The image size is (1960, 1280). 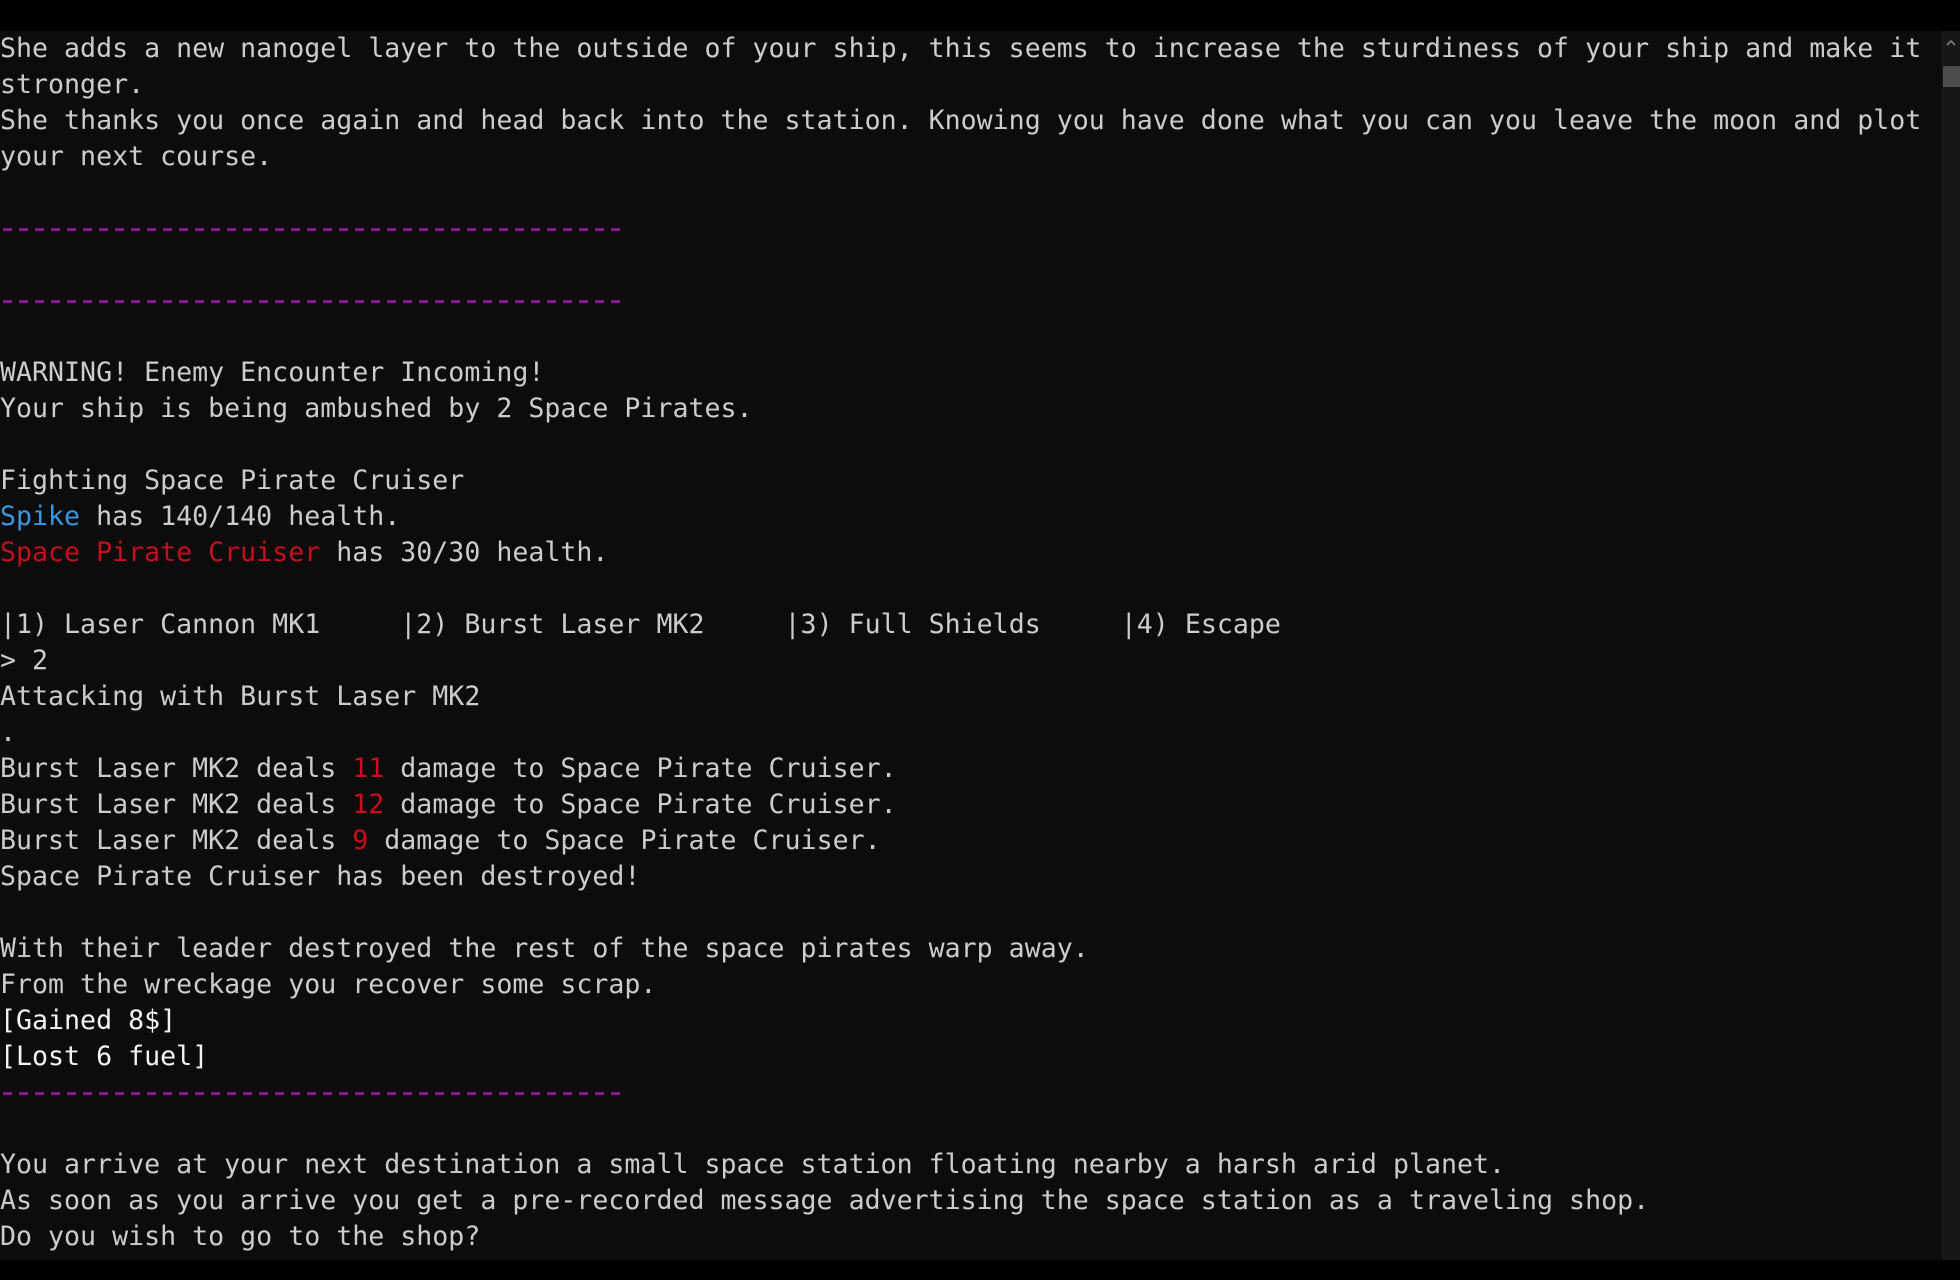 What do you see at coordinates (368, 768) in the screenshot?
I see `damage-value: 11` at bounding box center [368, 768].